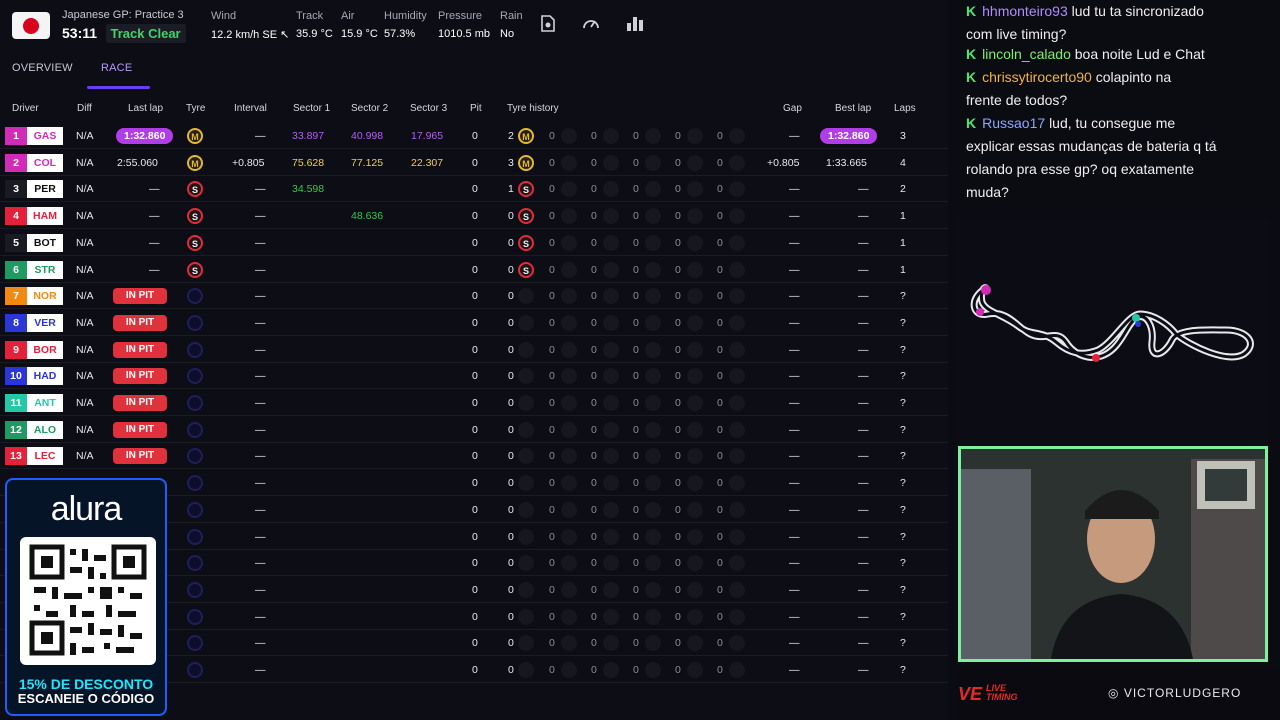 This screenshot has width=1280, height=720. Describe the element at coordinates (154, 242) in the screenshot. I see `last-lap-value: —` at that location.